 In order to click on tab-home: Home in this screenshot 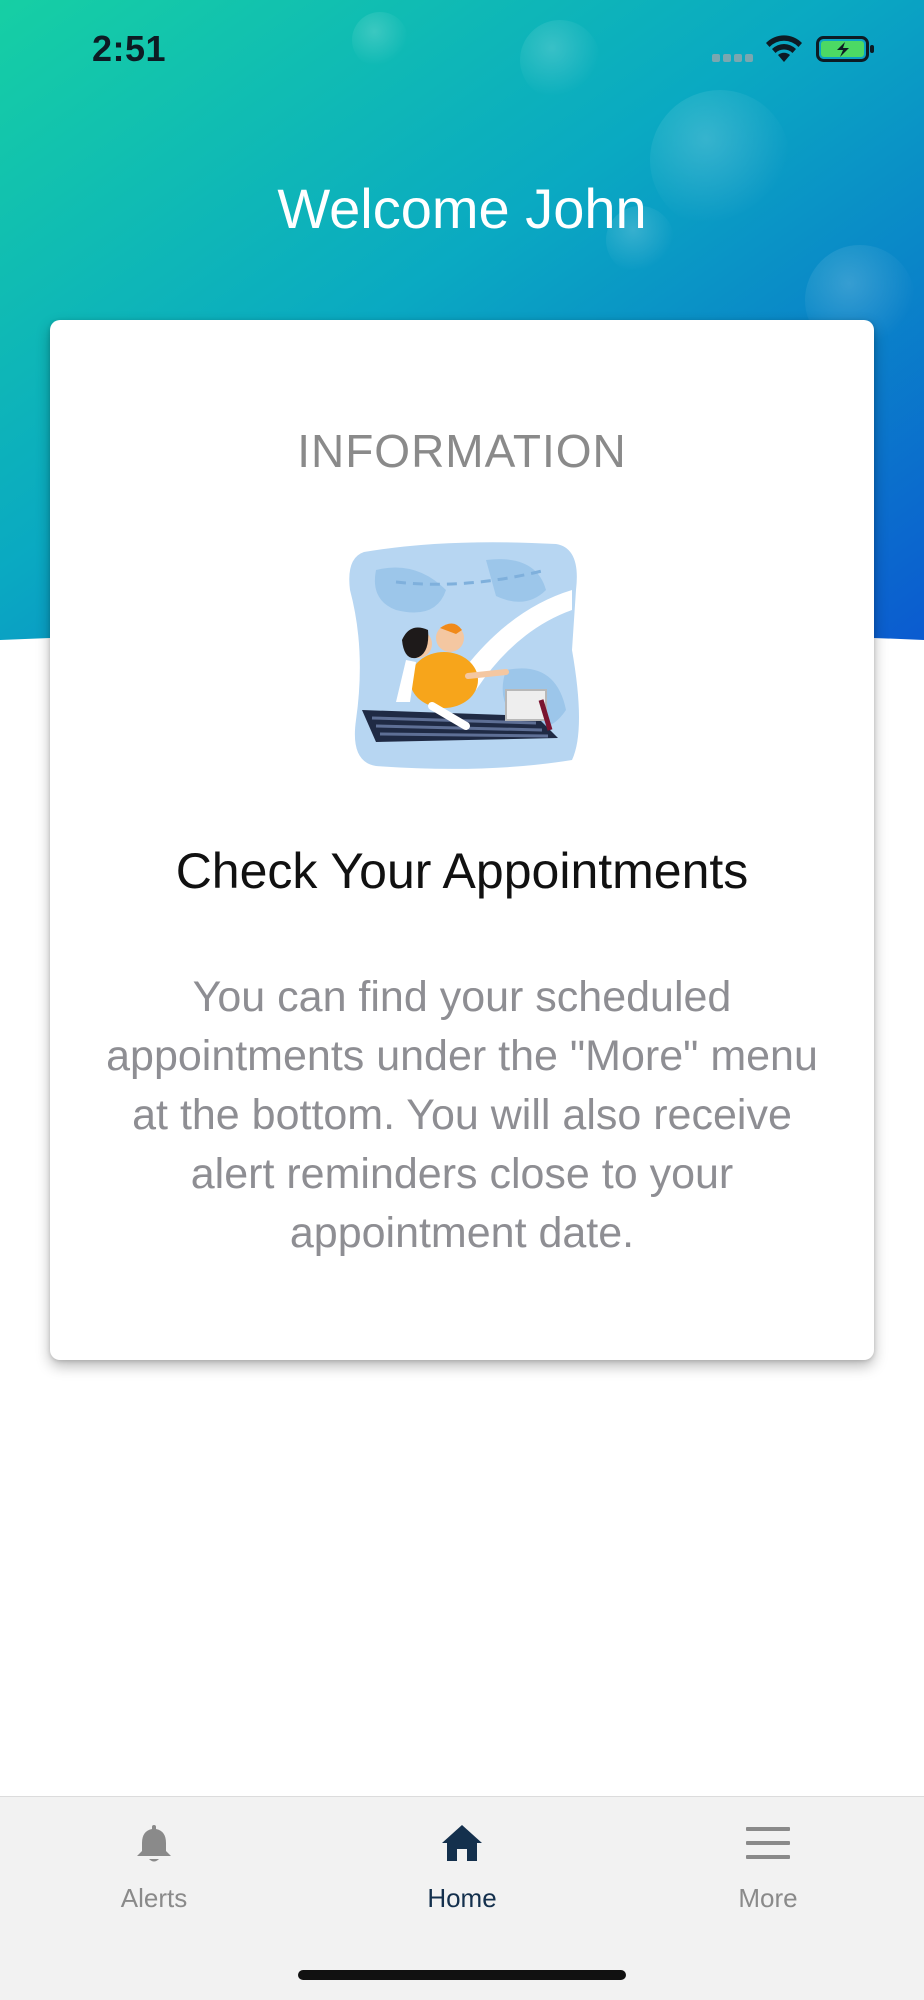, I will do `click(462, 1862)`.